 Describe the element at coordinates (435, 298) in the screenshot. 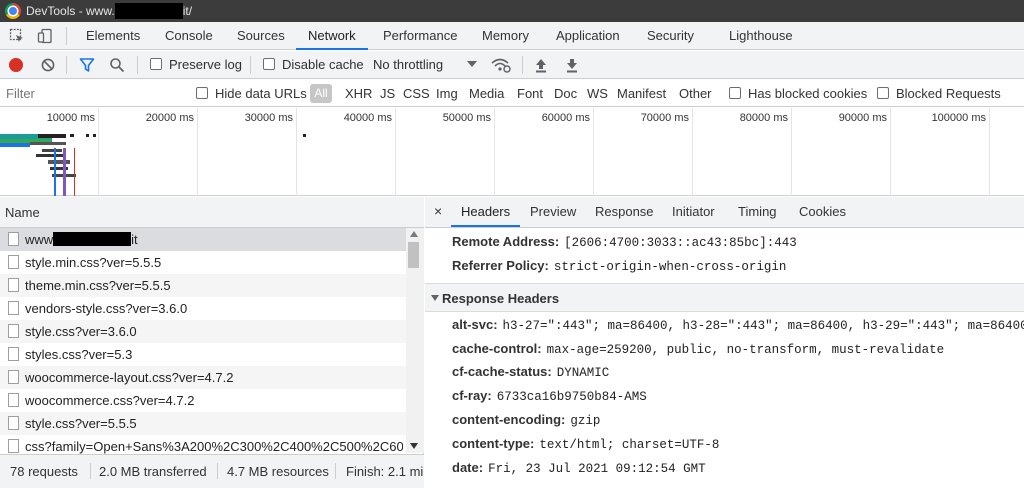

I see `expand-triangle-icon` at that location.